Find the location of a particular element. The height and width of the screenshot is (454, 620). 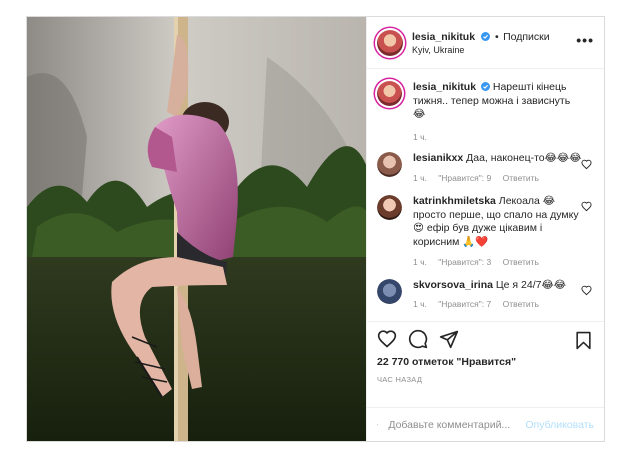

author-avatar is located at coordinates (390, 42).